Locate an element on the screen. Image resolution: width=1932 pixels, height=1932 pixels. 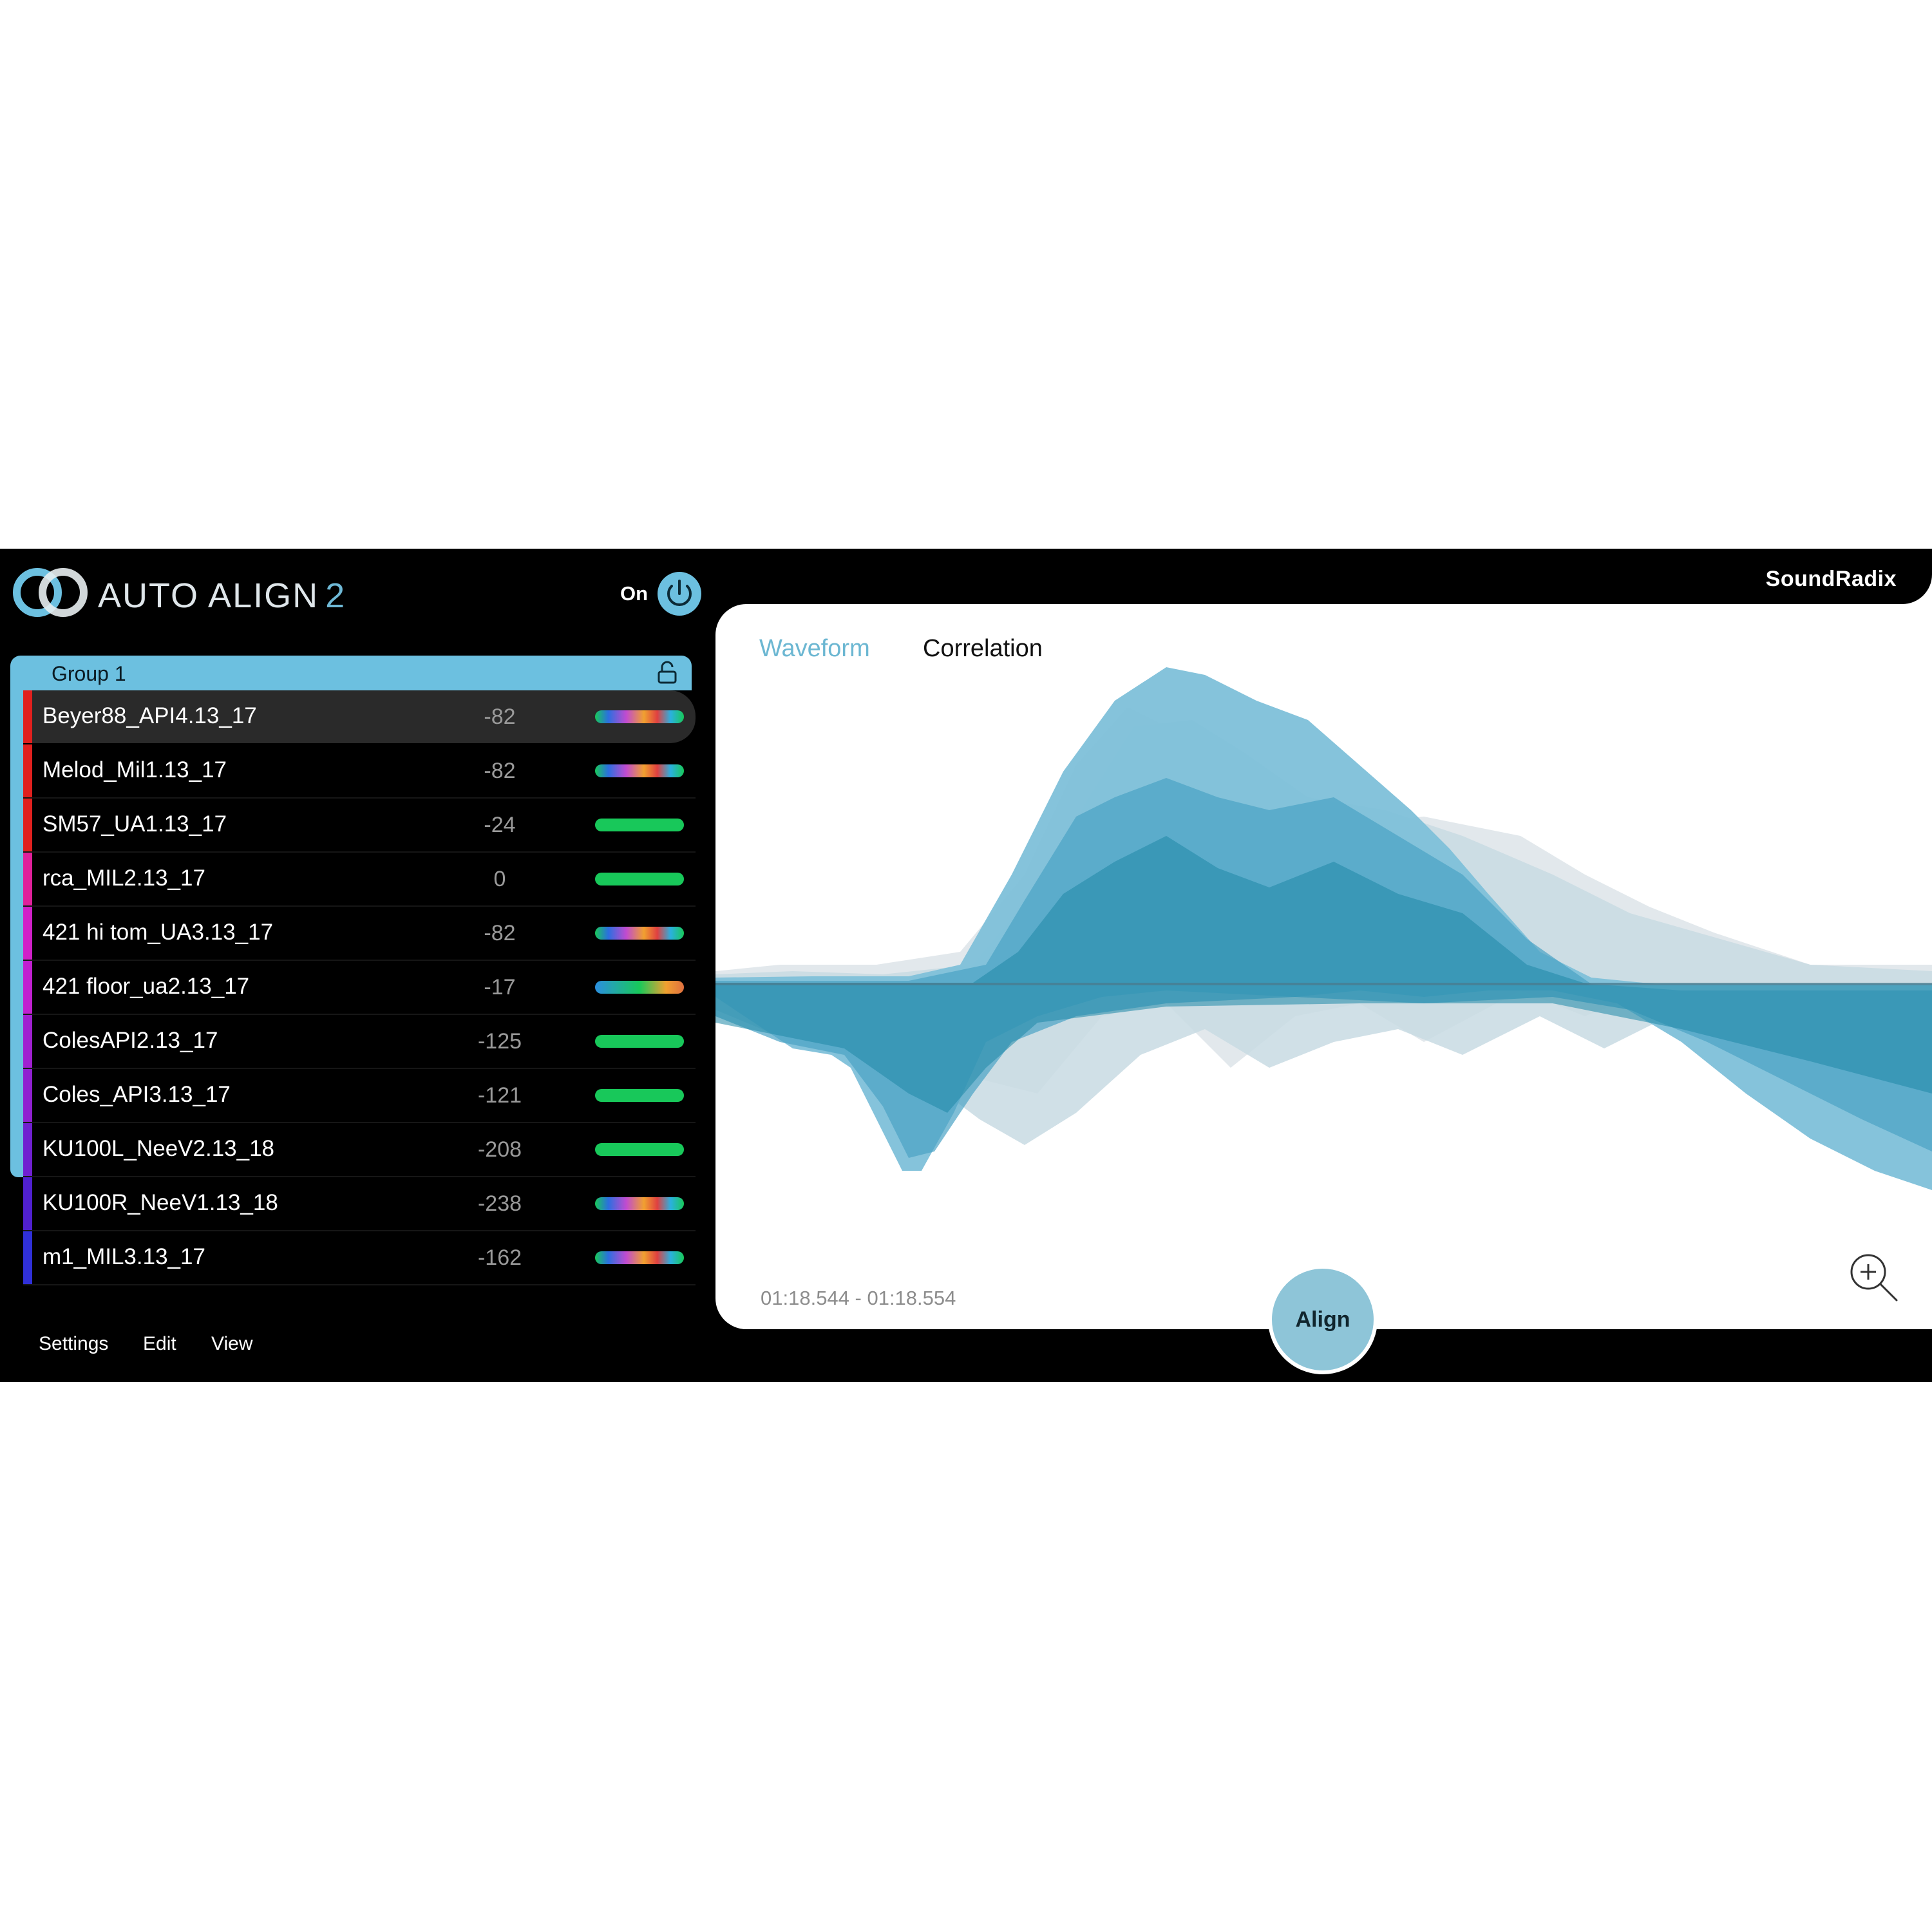
track-name: KU100R_NeeV1.13_18 is located at coordinates (160, 1202).